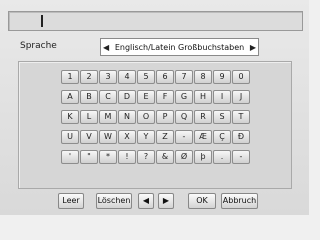 The width and height of the screenshot is (320, 240). Describe the element at coordinates (108, 157) in the screenshot. I see `key: *` at that location.